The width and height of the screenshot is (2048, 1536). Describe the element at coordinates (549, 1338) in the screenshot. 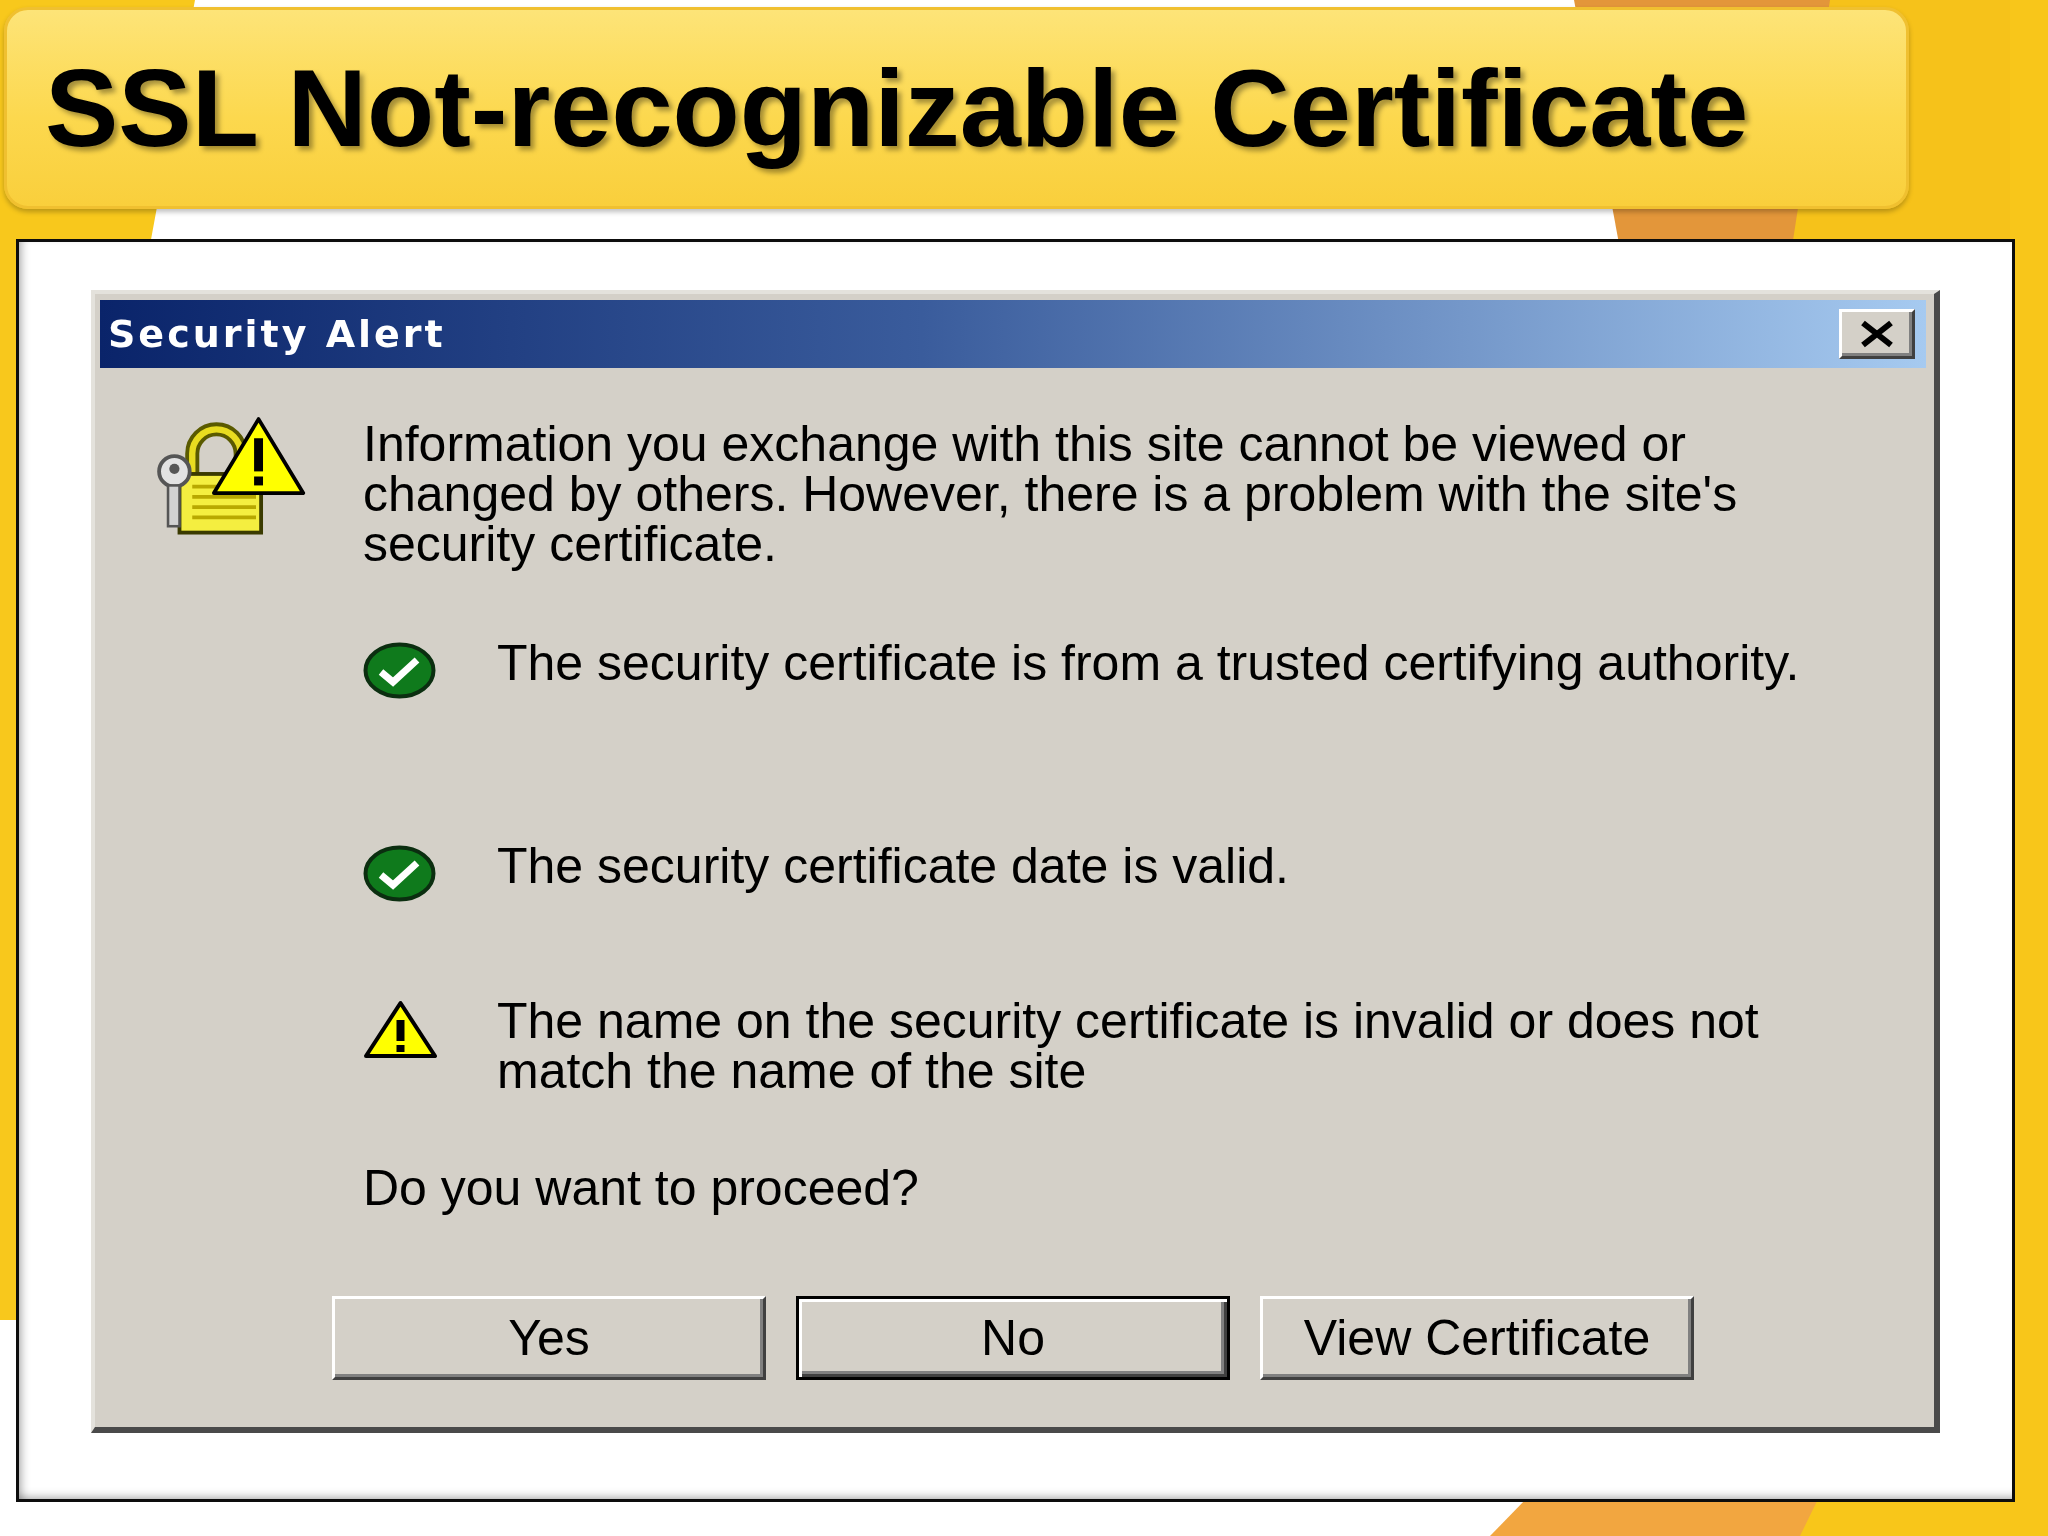

I see `dialog-button: Yes` at that location.